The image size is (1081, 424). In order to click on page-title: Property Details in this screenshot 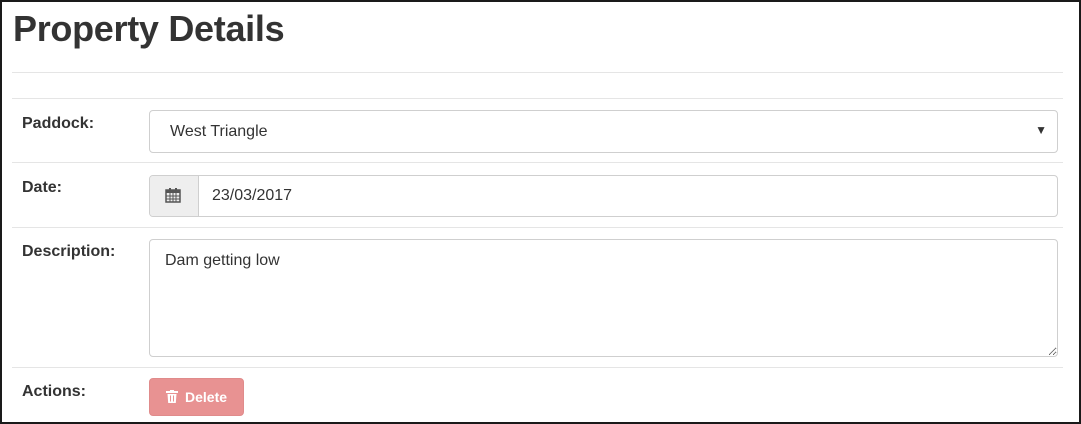, I will do `click(149, 28)`.